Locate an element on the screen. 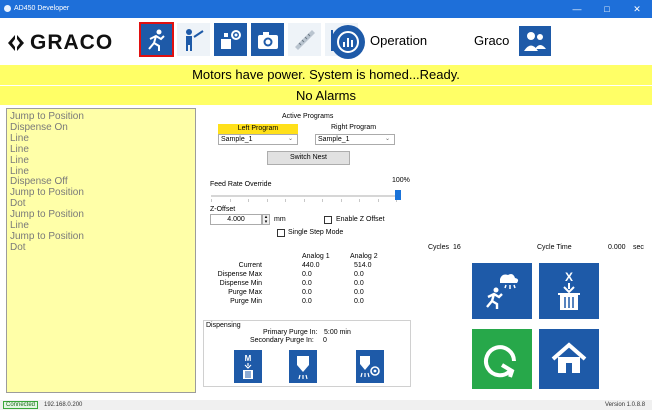 The image size is (652, 410). z-offset-unit: mm is located at coordinates (280, 219).